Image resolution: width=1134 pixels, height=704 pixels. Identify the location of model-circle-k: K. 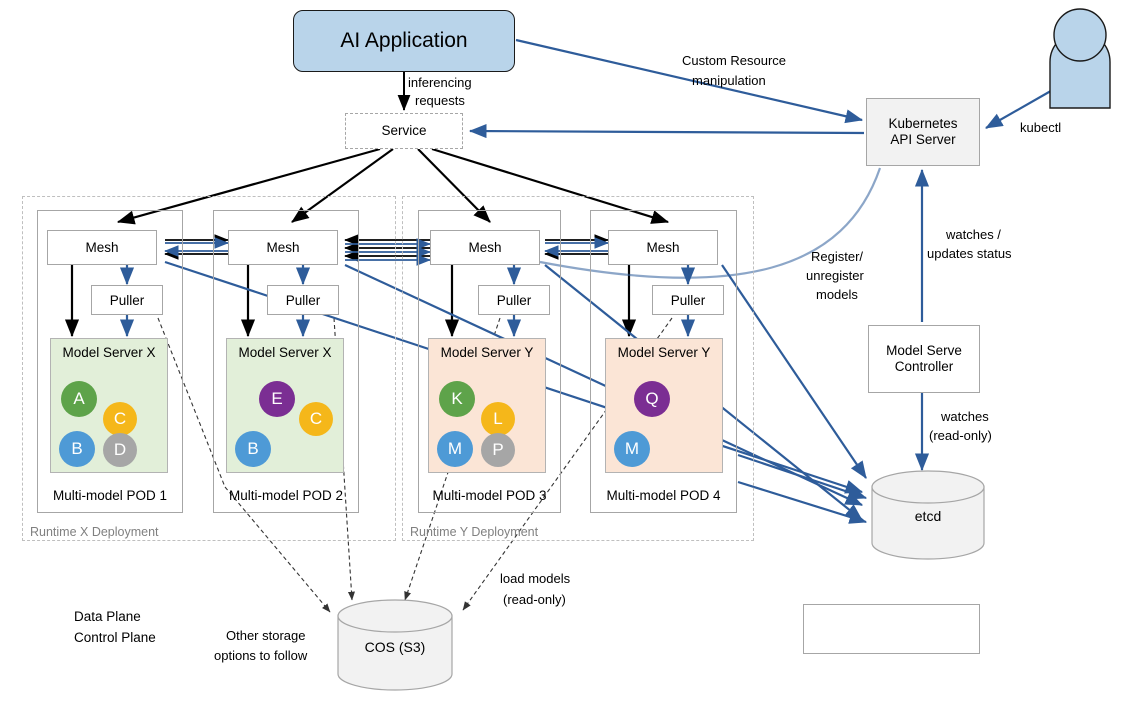
(457, 399).